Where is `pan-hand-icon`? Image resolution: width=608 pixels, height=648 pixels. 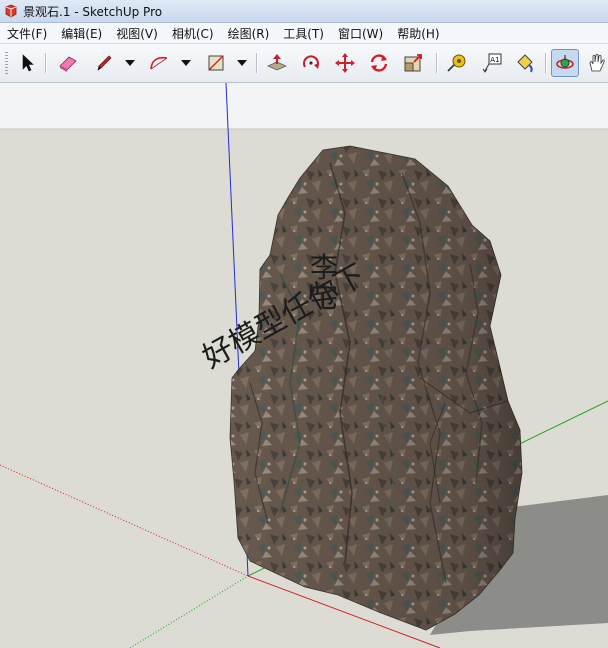
pan-hand-icon is located at coordinates (597, 62).